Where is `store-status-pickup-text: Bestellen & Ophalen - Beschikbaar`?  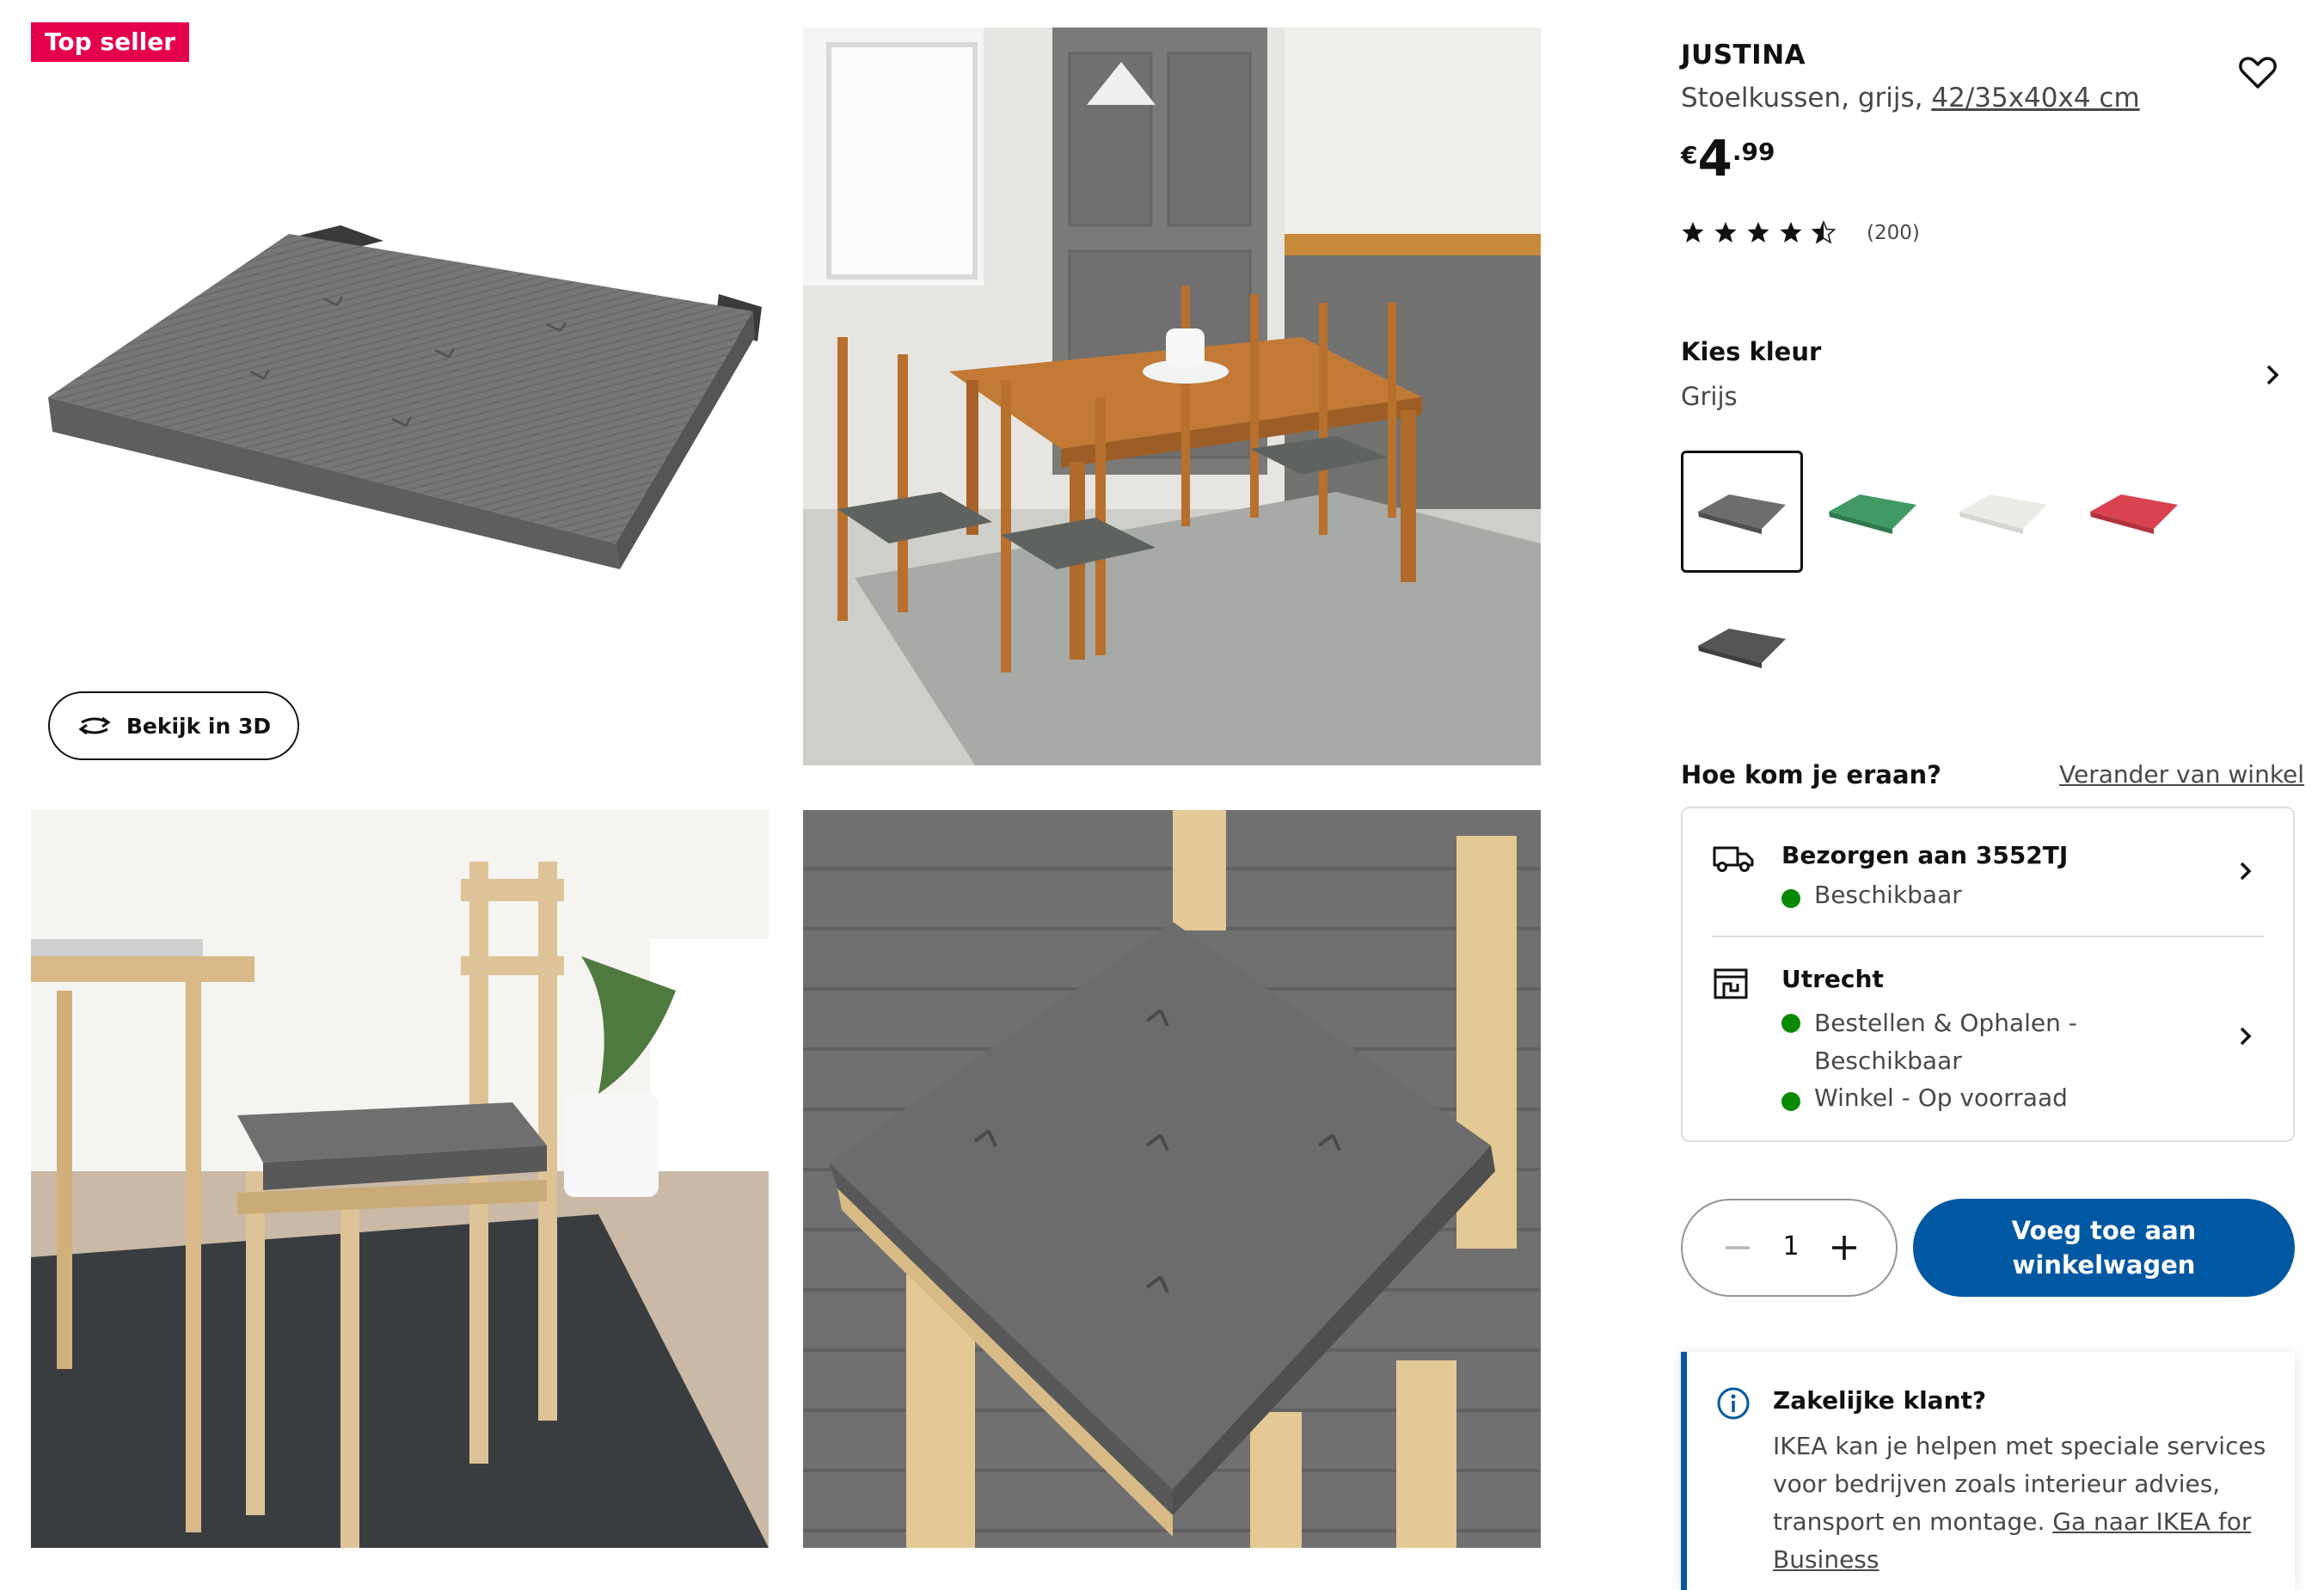
store-status-pickup-text: Bestellen & Ophalen - Beschikbaar is located at coordinates (1945, 1042).